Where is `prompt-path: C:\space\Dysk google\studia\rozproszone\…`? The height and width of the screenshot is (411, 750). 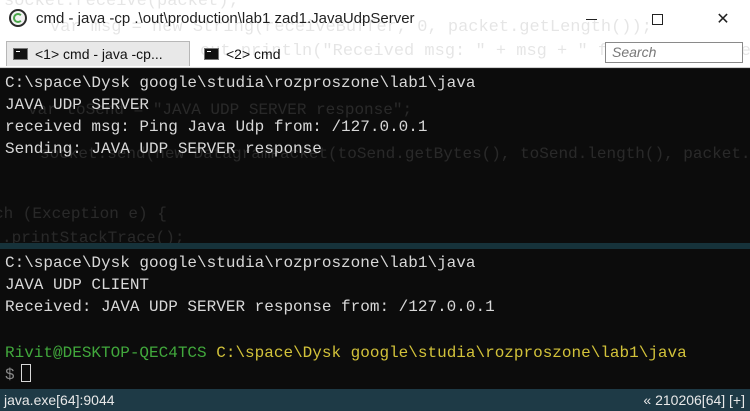 prompt-path: C:\space\Dysk google\studia\rozproszone\… is located at coordinates (451, 353).